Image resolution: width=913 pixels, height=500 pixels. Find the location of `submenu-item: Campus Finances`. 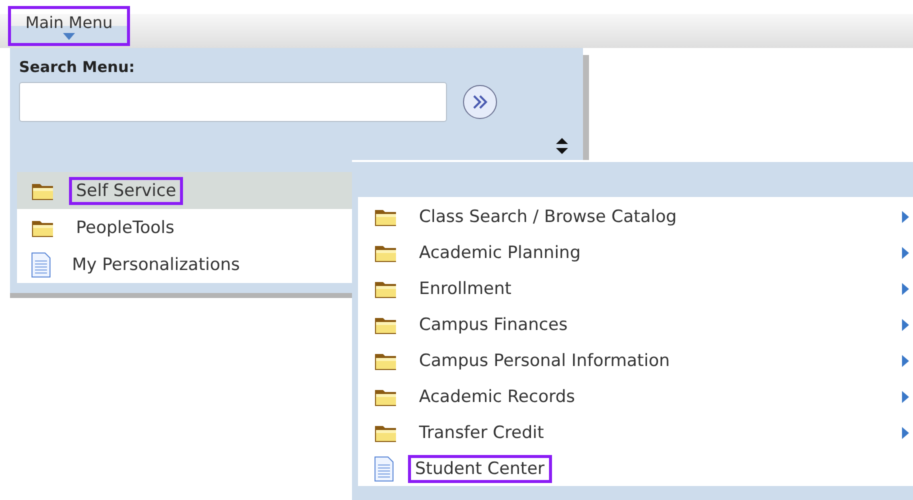

submenu-item: Campus Finances is located at coordinates (635, 325).